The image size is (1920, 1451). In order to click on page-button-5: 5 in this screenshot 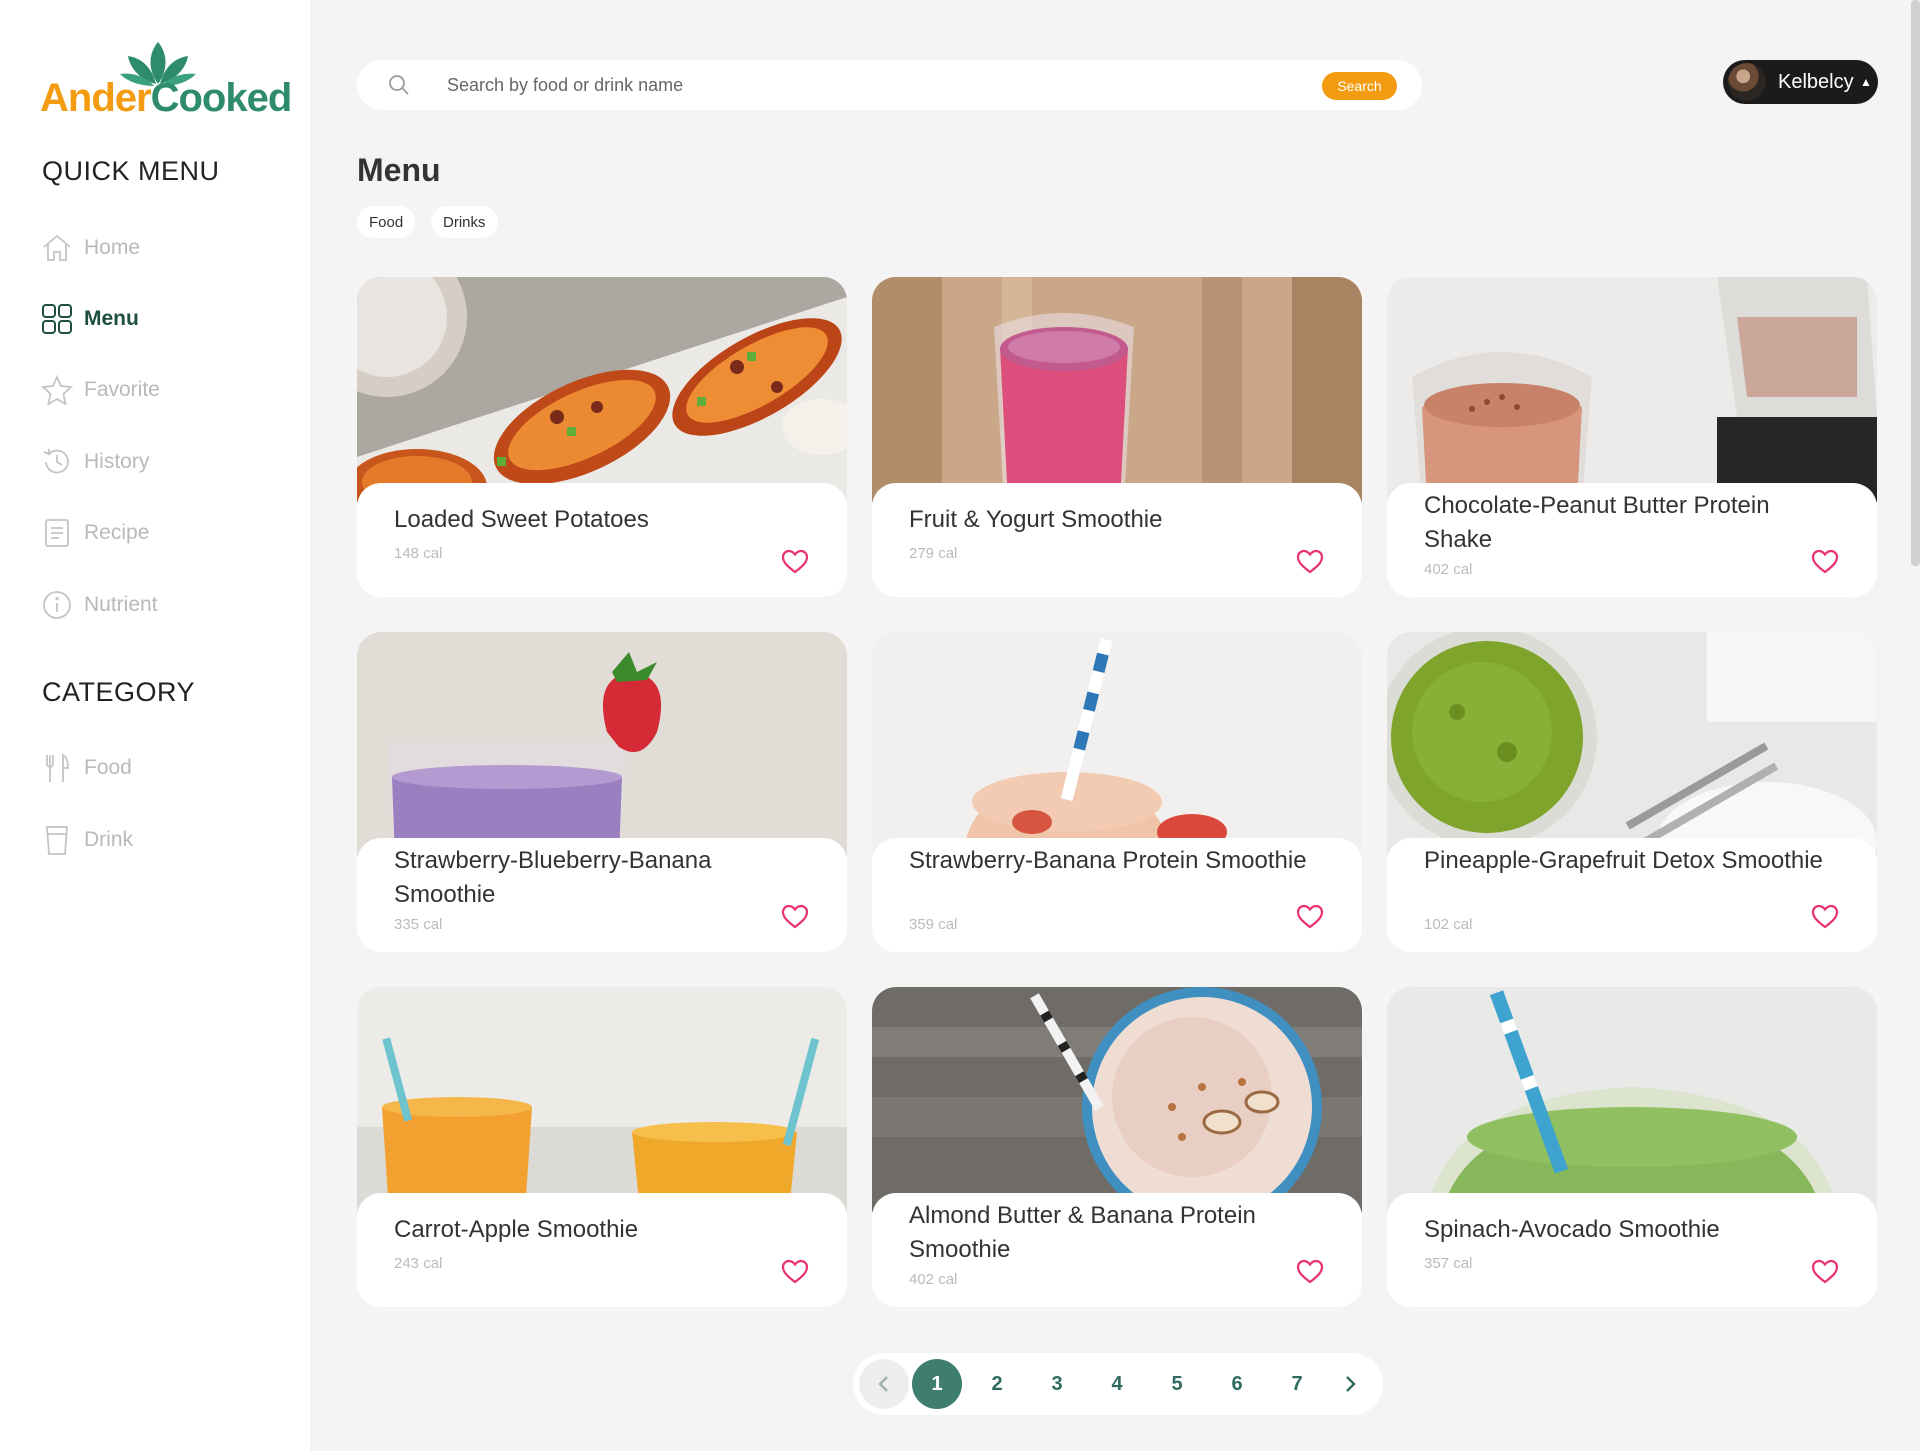, I will do `click(1177, 1384)`.